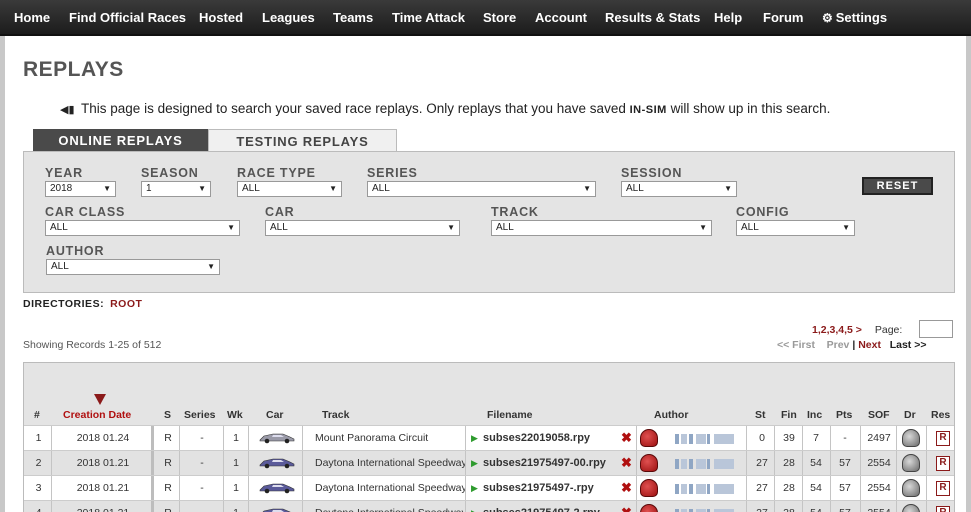 The height and width of the screenshot is (512, 971). Describe the element at coordinates (236, 463) in the screenshot. I see `cell-wk: 1` at that location.